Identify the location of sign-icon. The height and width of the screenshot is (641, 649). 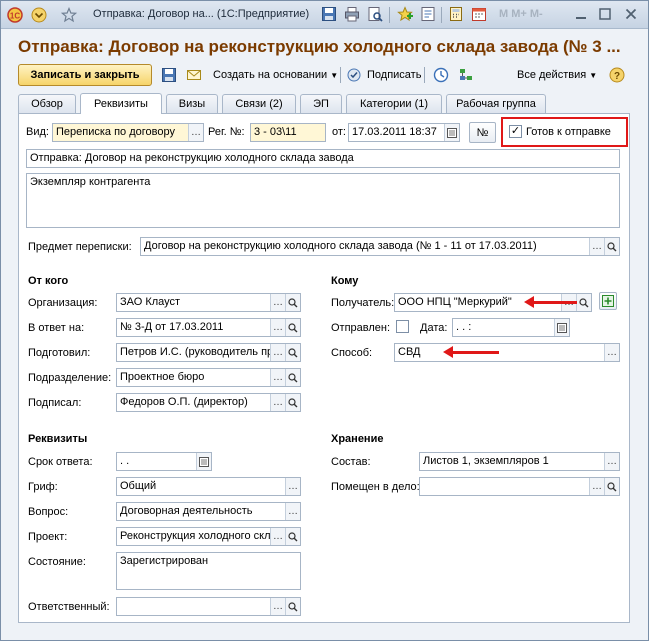
(354, 75).